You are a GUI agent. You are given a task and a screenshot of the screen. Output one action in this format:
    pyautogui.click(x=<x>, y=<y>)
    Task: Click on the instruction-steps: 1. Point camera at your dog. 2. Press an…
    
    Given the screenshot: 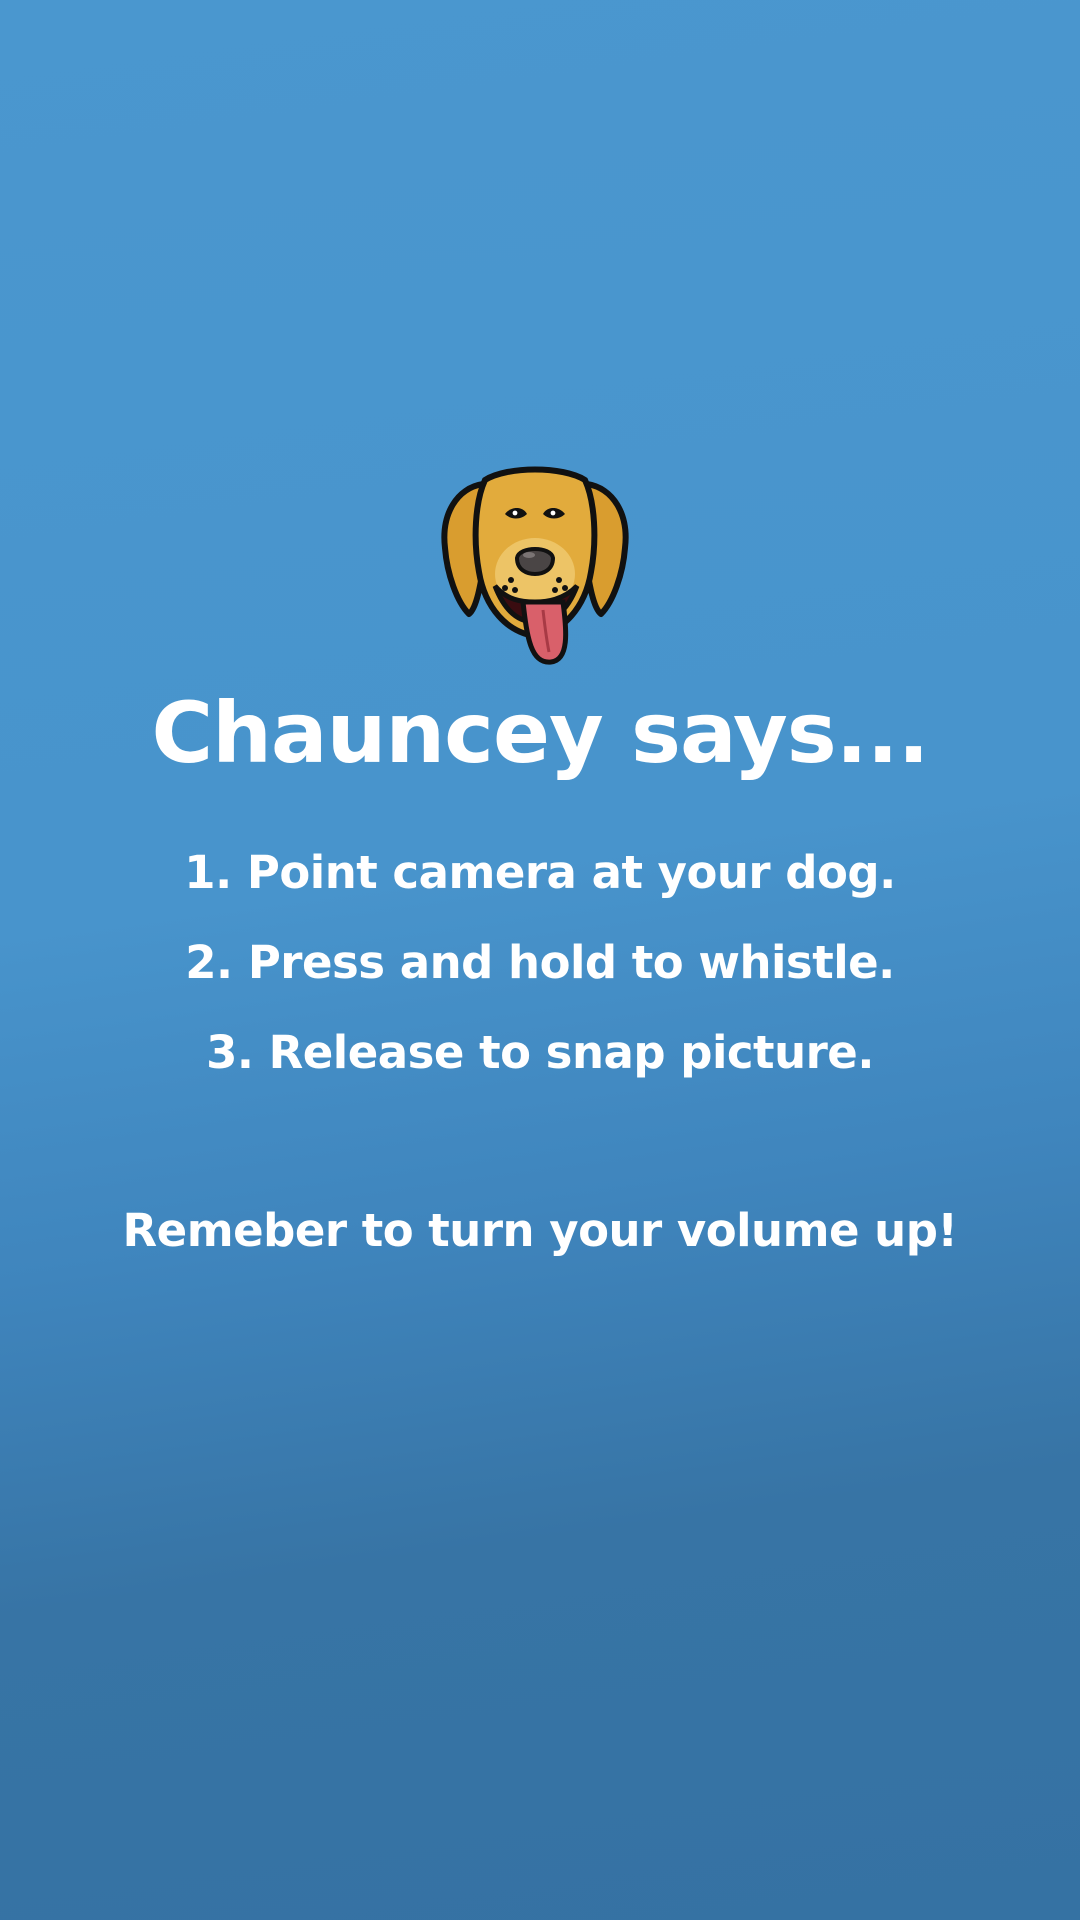 What is the action you would take?
    pyautogui.click(x=540, y=973)
    